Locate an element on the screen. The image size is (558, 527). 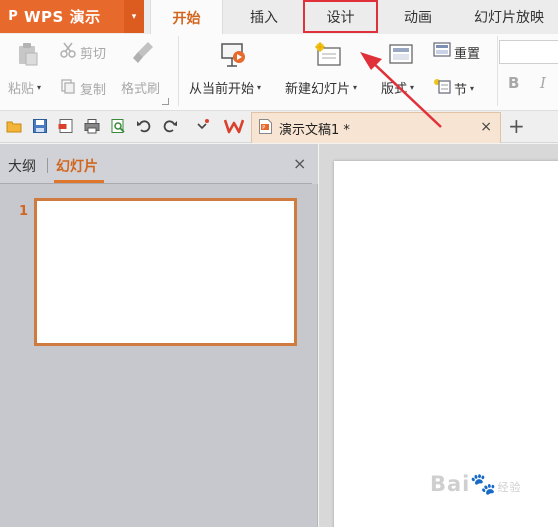
pdf-icon is located at coordinates (66, 126).